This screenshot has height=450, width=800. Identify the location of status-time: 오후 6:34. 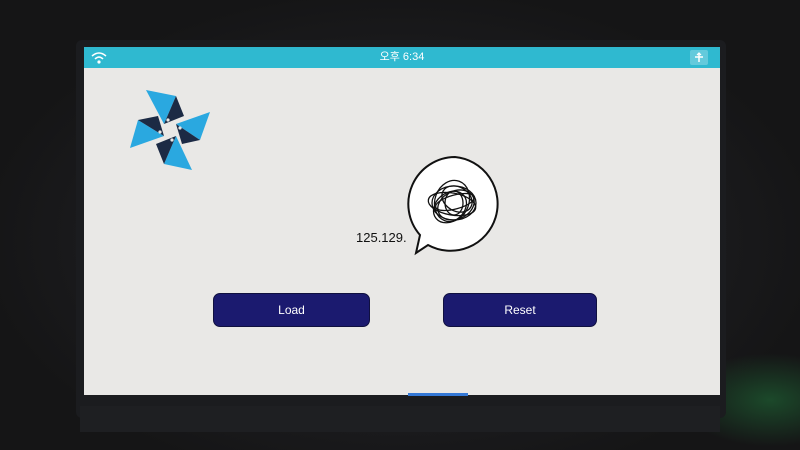
(402, 57).